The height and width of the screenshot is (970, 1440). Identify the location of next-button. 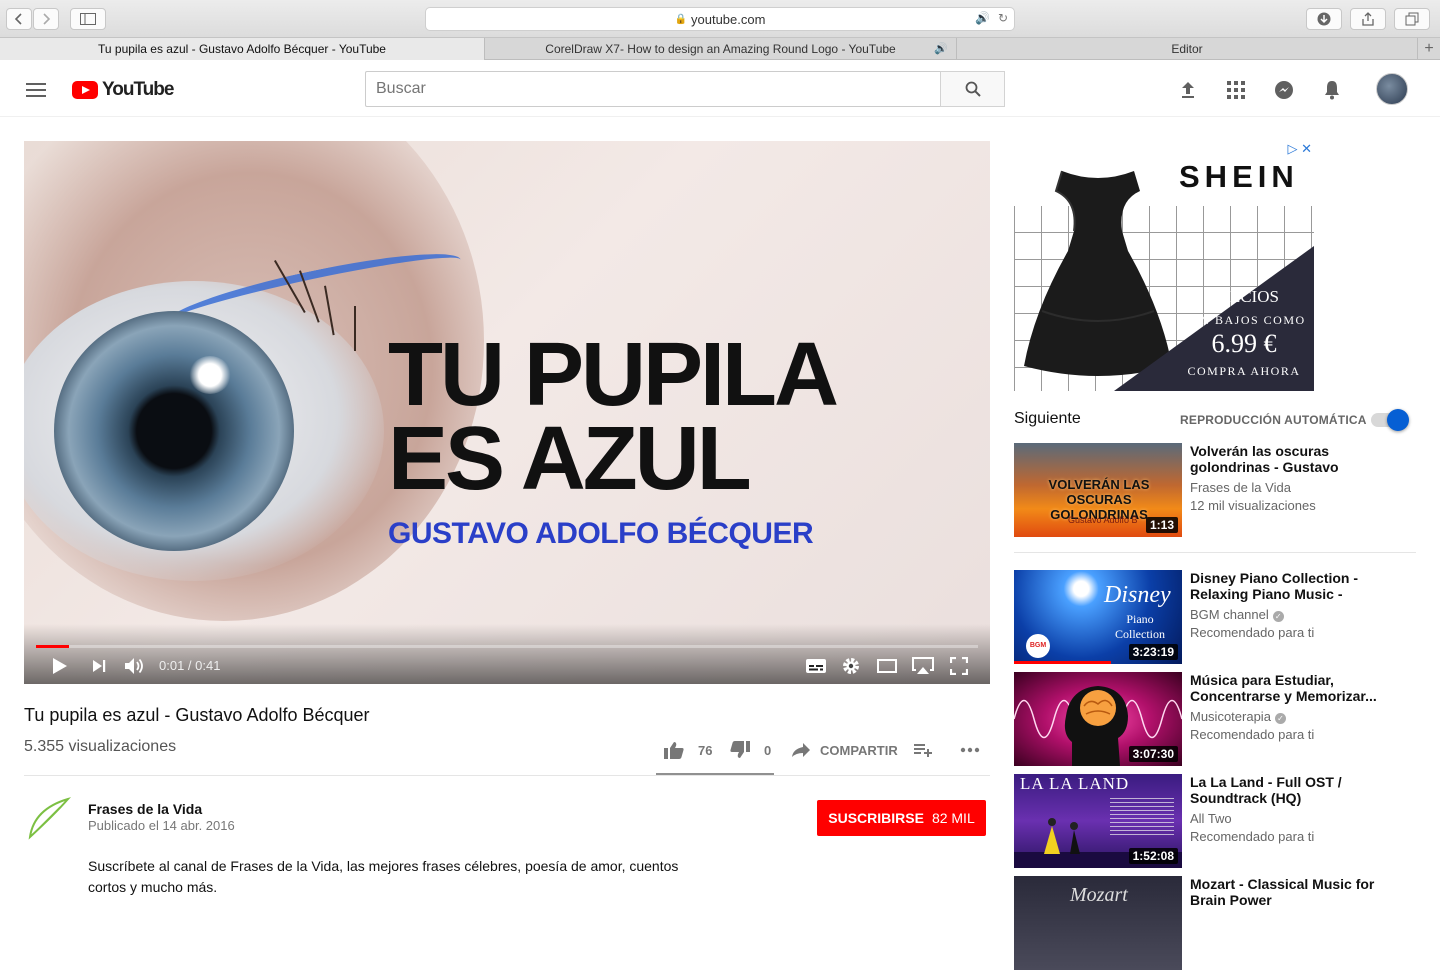
(99, 666).